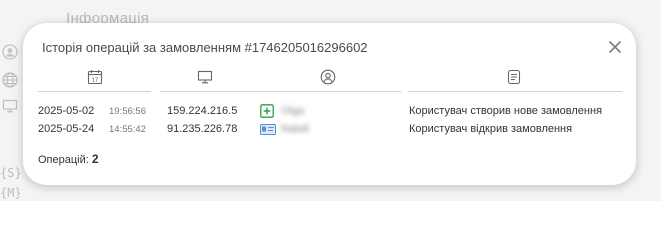 This screenshot has height=240, width=661. I want to click on add-user-badge-icon, so click(267, 111).